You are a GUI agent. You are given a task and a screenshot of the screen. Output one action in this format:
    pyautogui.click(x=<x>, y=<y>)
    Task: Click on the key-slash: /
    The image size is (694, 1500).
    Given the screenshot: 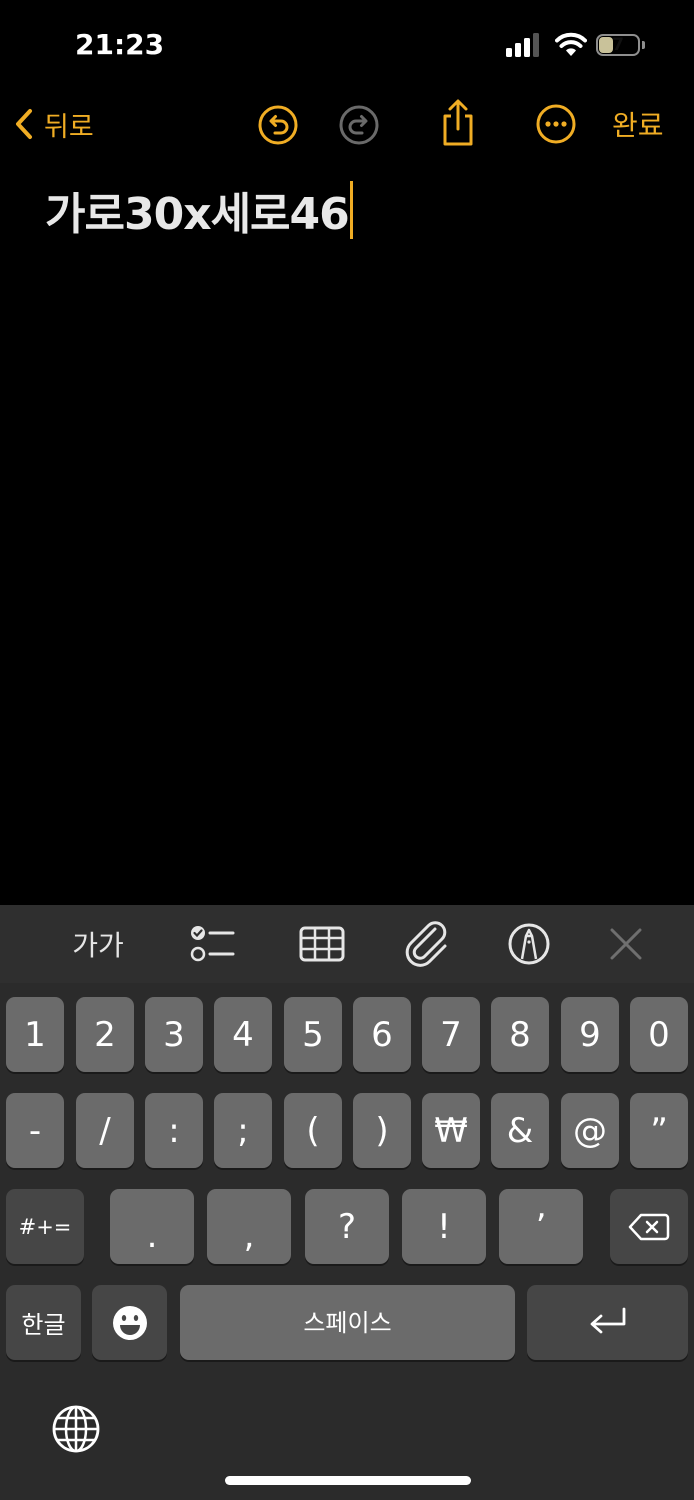 What is the action you would take?
    pyautogui.click(x=105, y=1130)
    